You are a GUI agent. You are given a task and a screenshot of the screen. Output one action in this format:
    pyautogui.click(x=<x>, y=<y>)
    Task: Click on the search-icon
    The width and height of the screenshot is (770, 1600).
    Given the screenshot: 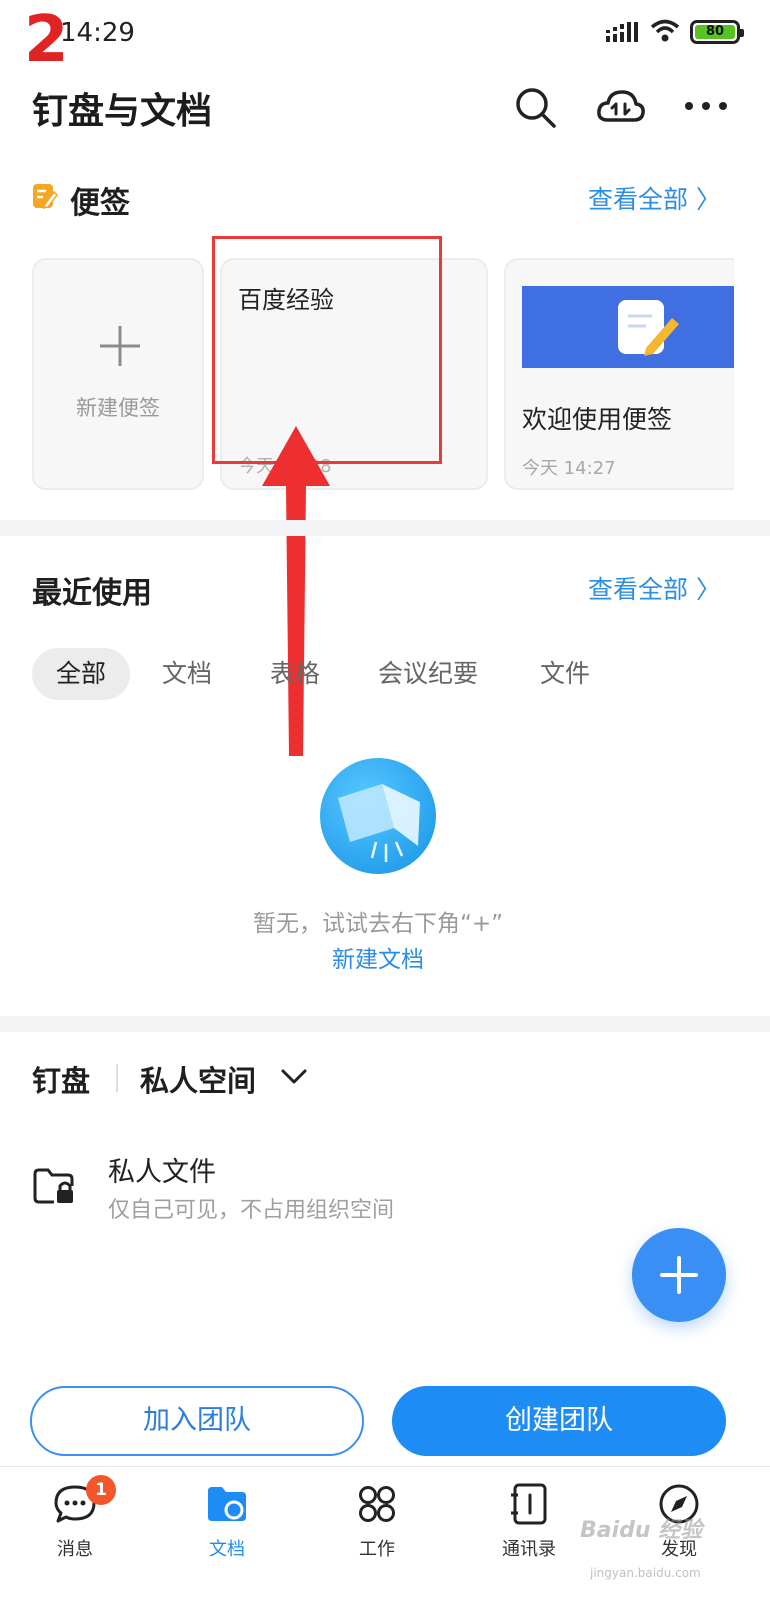 What is the action you would take?
    pyautogui.click(x=535, y=107)
    